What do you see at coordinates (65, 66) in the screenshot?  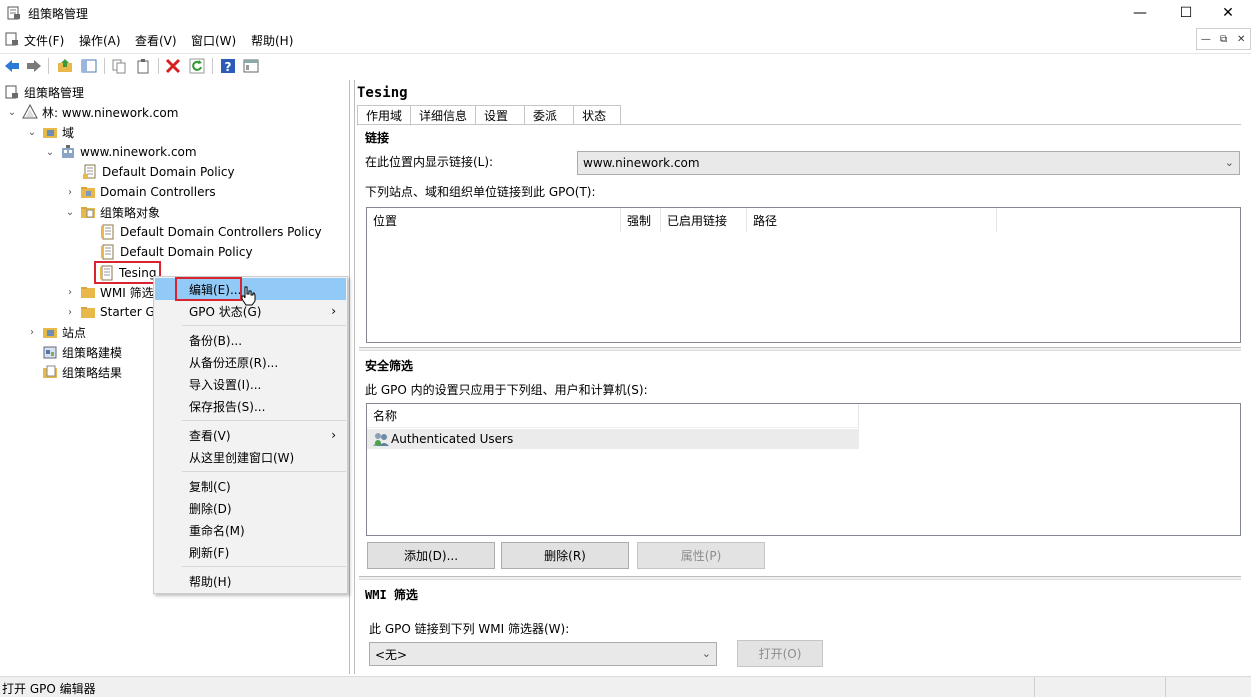 I see `up-folder-icon` at bounding box center [65, 66].